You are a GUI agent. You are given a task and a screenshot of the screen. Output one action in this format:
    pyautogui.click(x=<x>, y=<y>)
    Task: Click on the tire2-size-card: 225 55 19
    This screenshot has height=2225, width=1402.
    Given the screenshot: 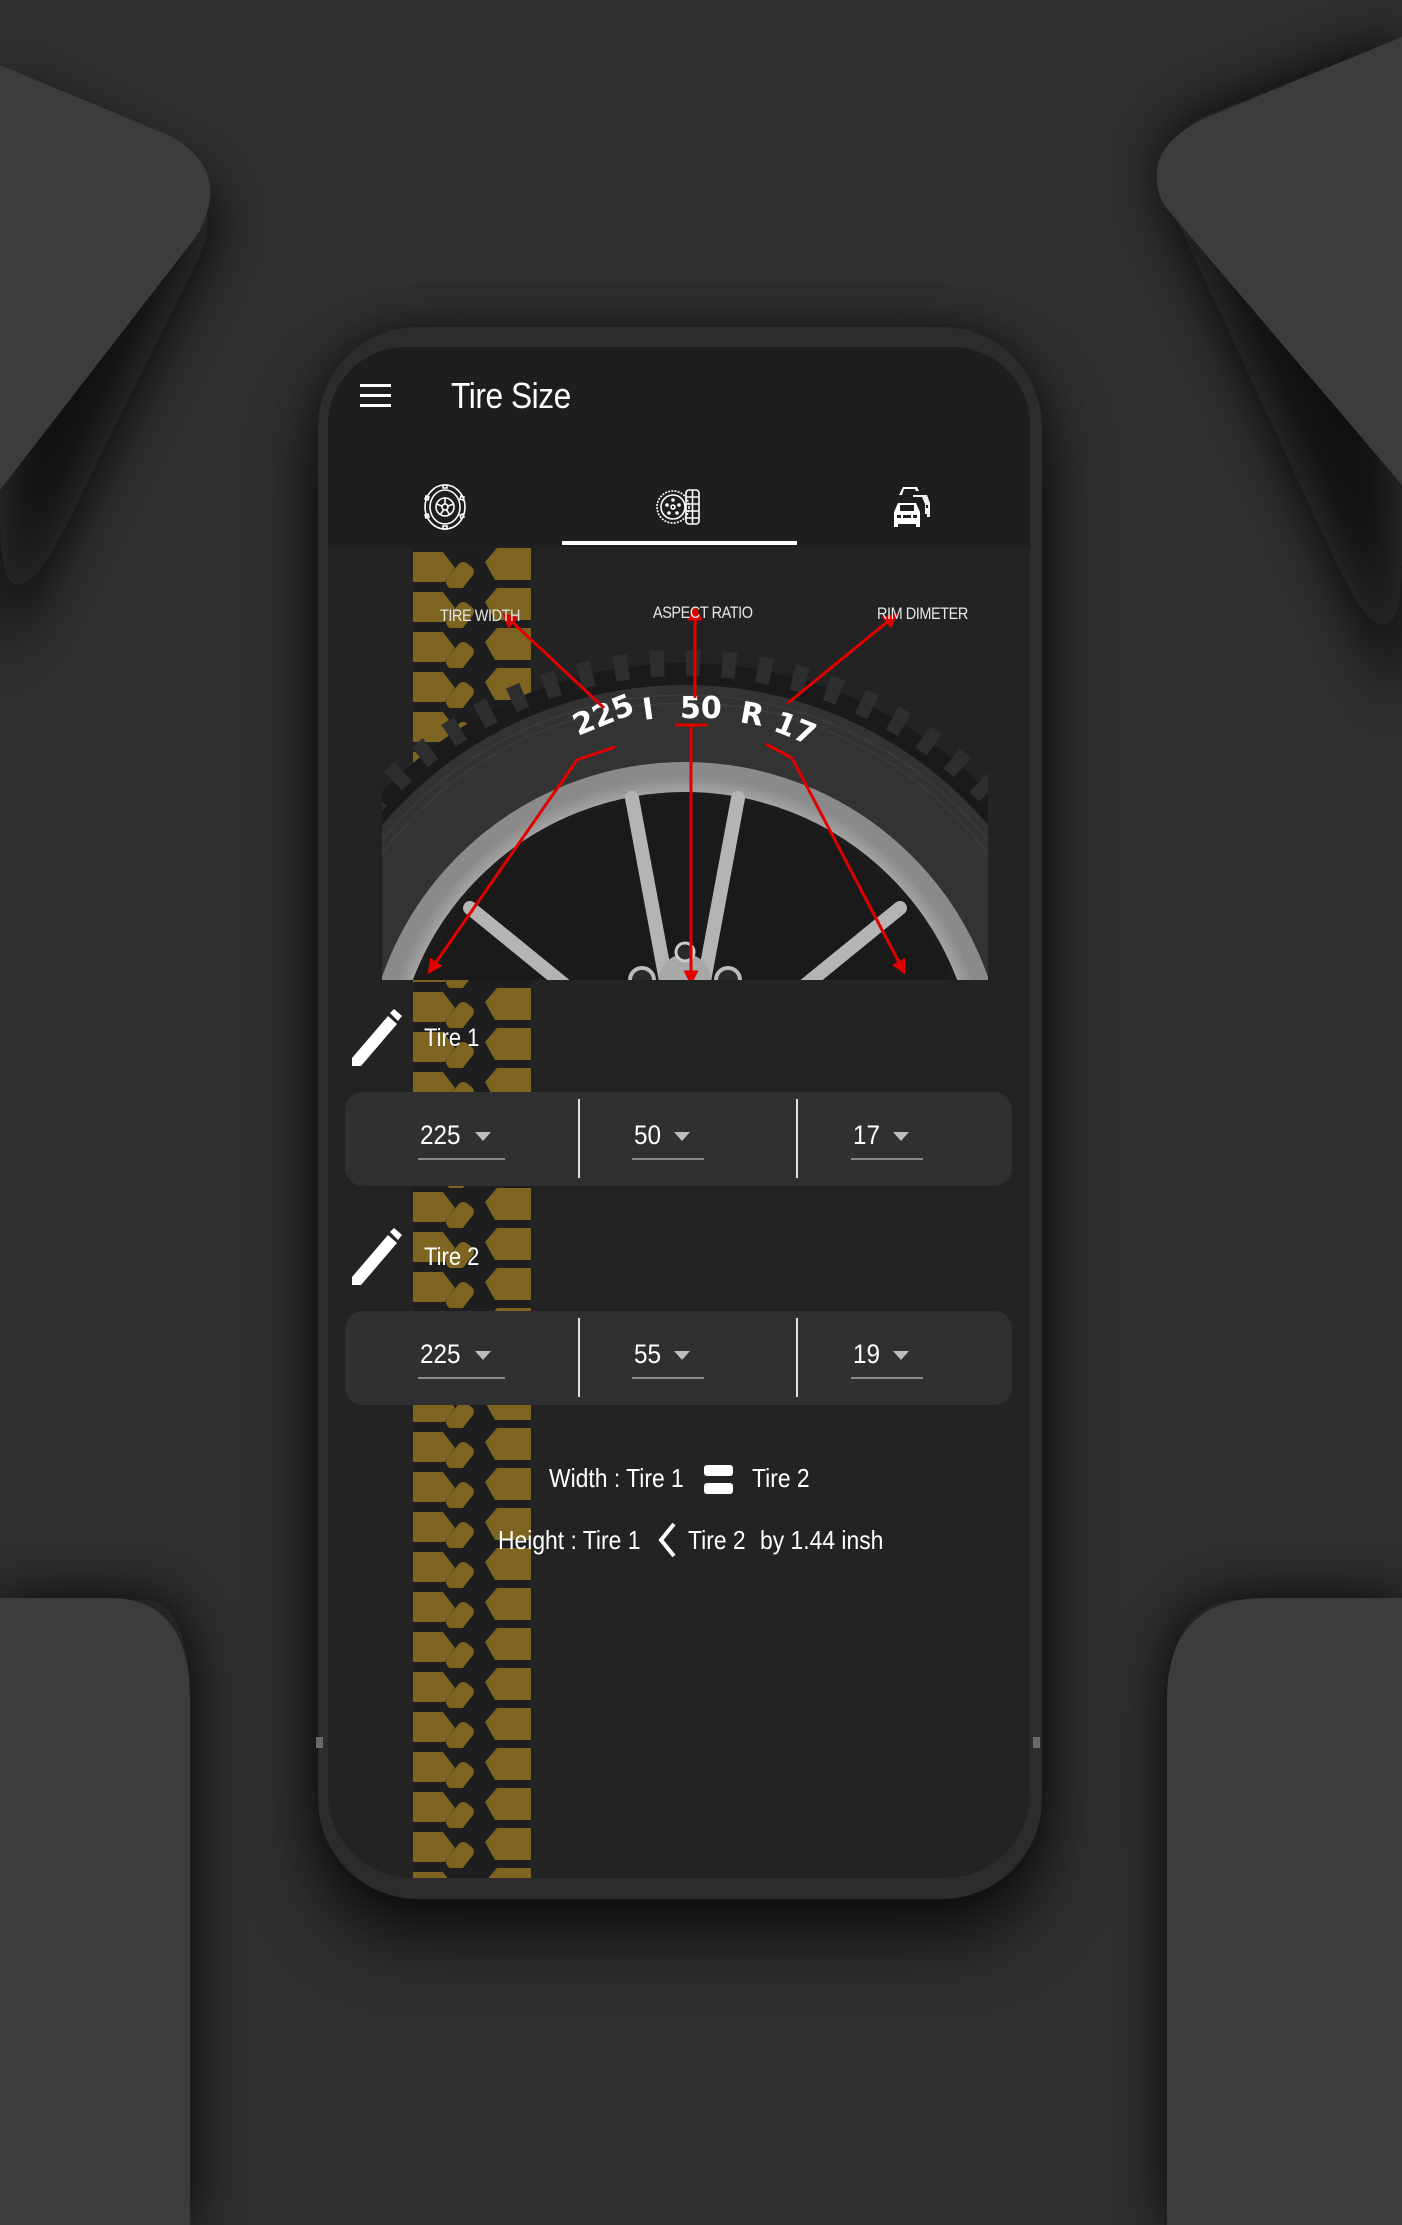 What is the action you would take?
    pyautogui.click(x=678, y=1358)
    